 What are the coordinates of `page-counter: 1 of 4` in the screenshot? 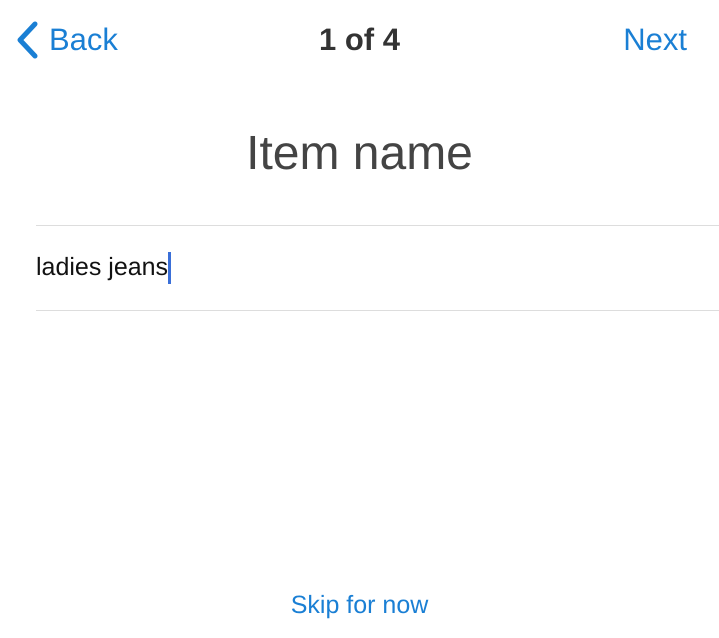 It's located at (359, 39).